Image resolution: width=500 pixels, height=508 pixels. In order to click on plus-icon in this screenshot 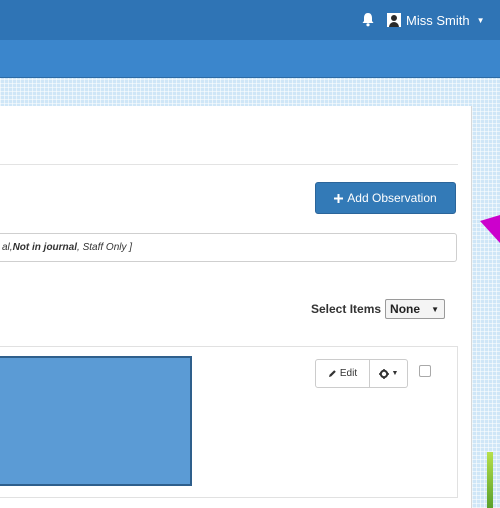, I will do `click(339, 198)`.